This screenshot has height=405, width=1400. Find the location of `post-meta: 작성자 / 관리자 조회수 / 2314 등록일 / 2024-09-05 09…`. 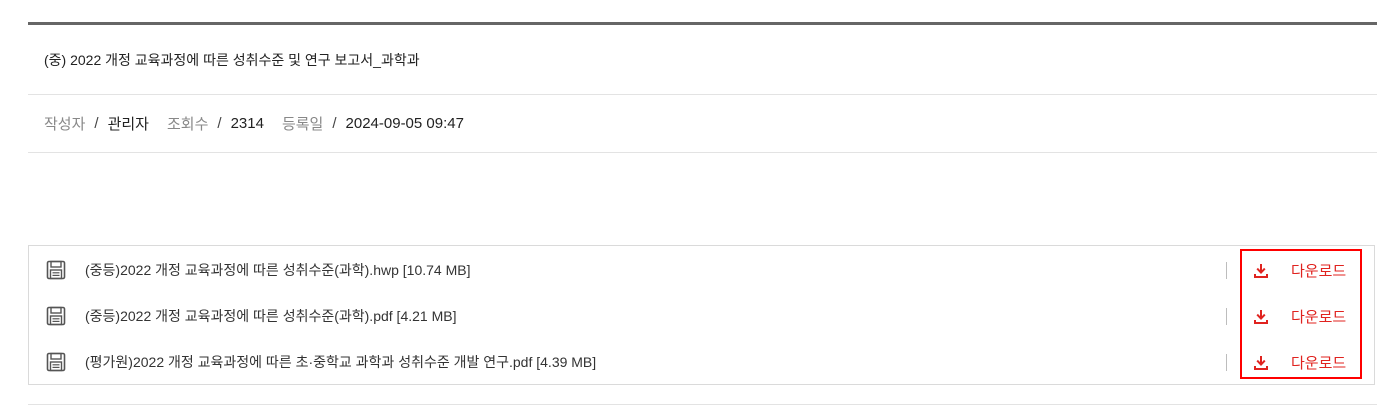

post-meta: 작성자 / 관리자 조회수 / 2314 등록일 / 2024-09-05 09… is located at coordinates (702, 124).